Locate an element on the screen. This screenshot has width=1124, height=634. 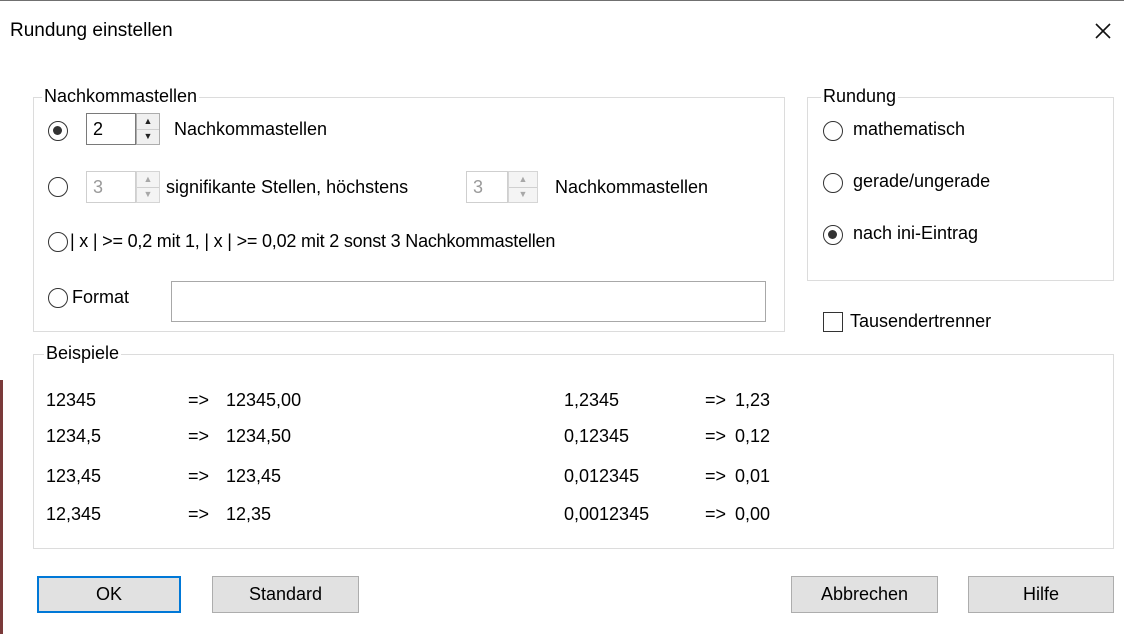
example-input: 123,45 is located at coordinates (74, 476).